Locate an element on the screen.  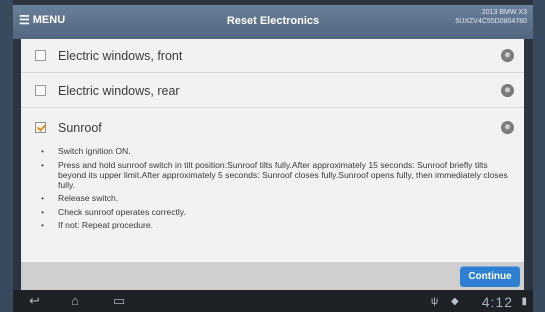
back-icon: ↩ is located at coordinates (34, 300).